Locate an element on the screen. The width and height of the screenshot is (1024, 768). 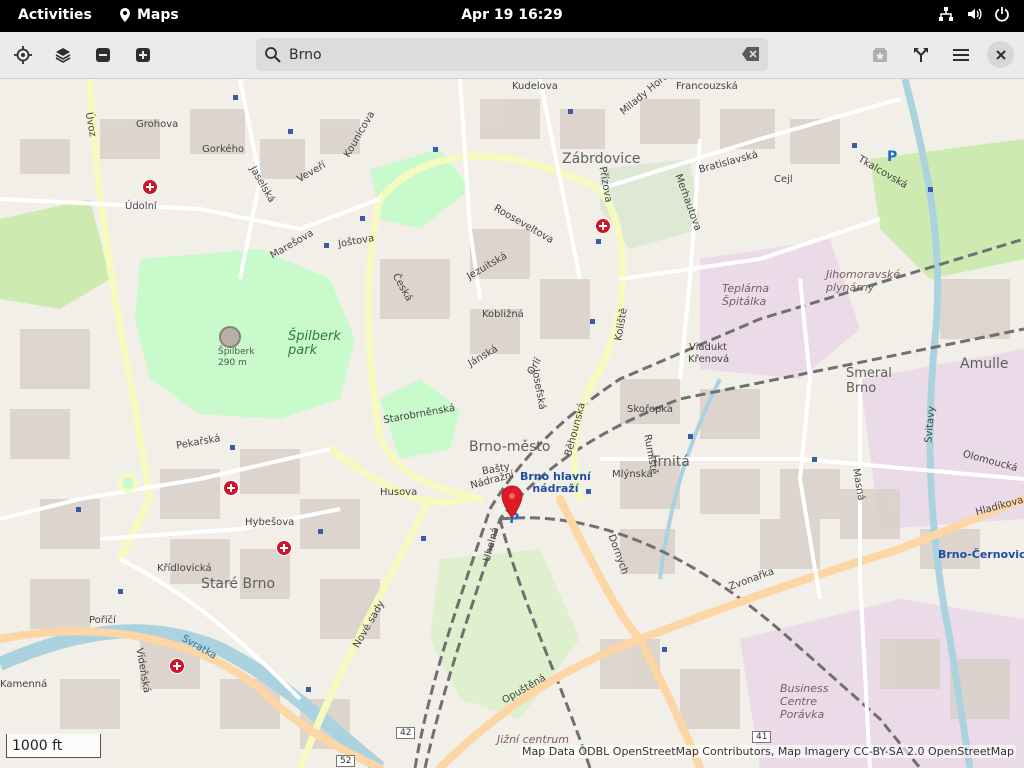
street-label: Hybešova is located at coordinates (270, 522).